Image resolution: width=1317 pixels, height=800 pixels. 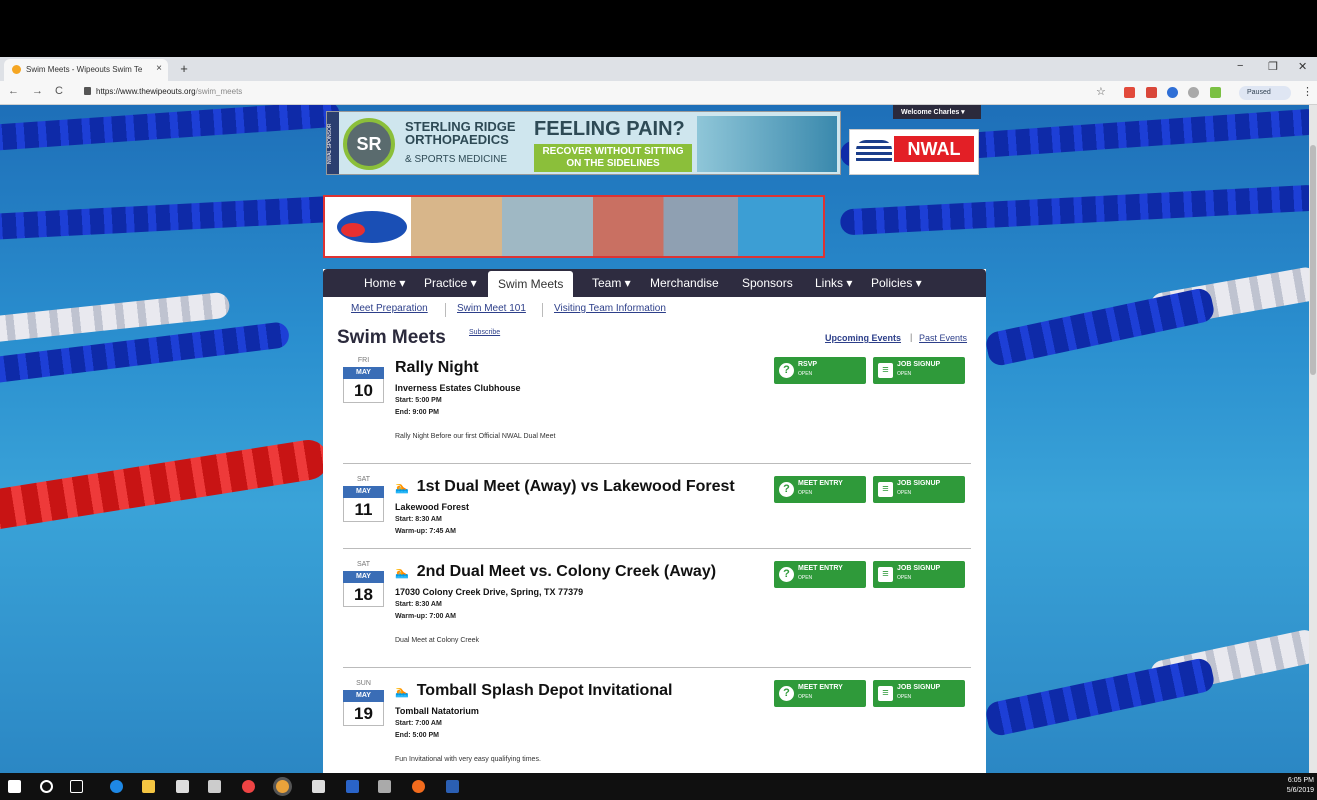 What do you see at coordinates (613, 158) in the screenshot?
I see `sponsor-subline: RECOVER WITHOUT SITTING ON THE SIDELINES` at bounding box center [613, 158].